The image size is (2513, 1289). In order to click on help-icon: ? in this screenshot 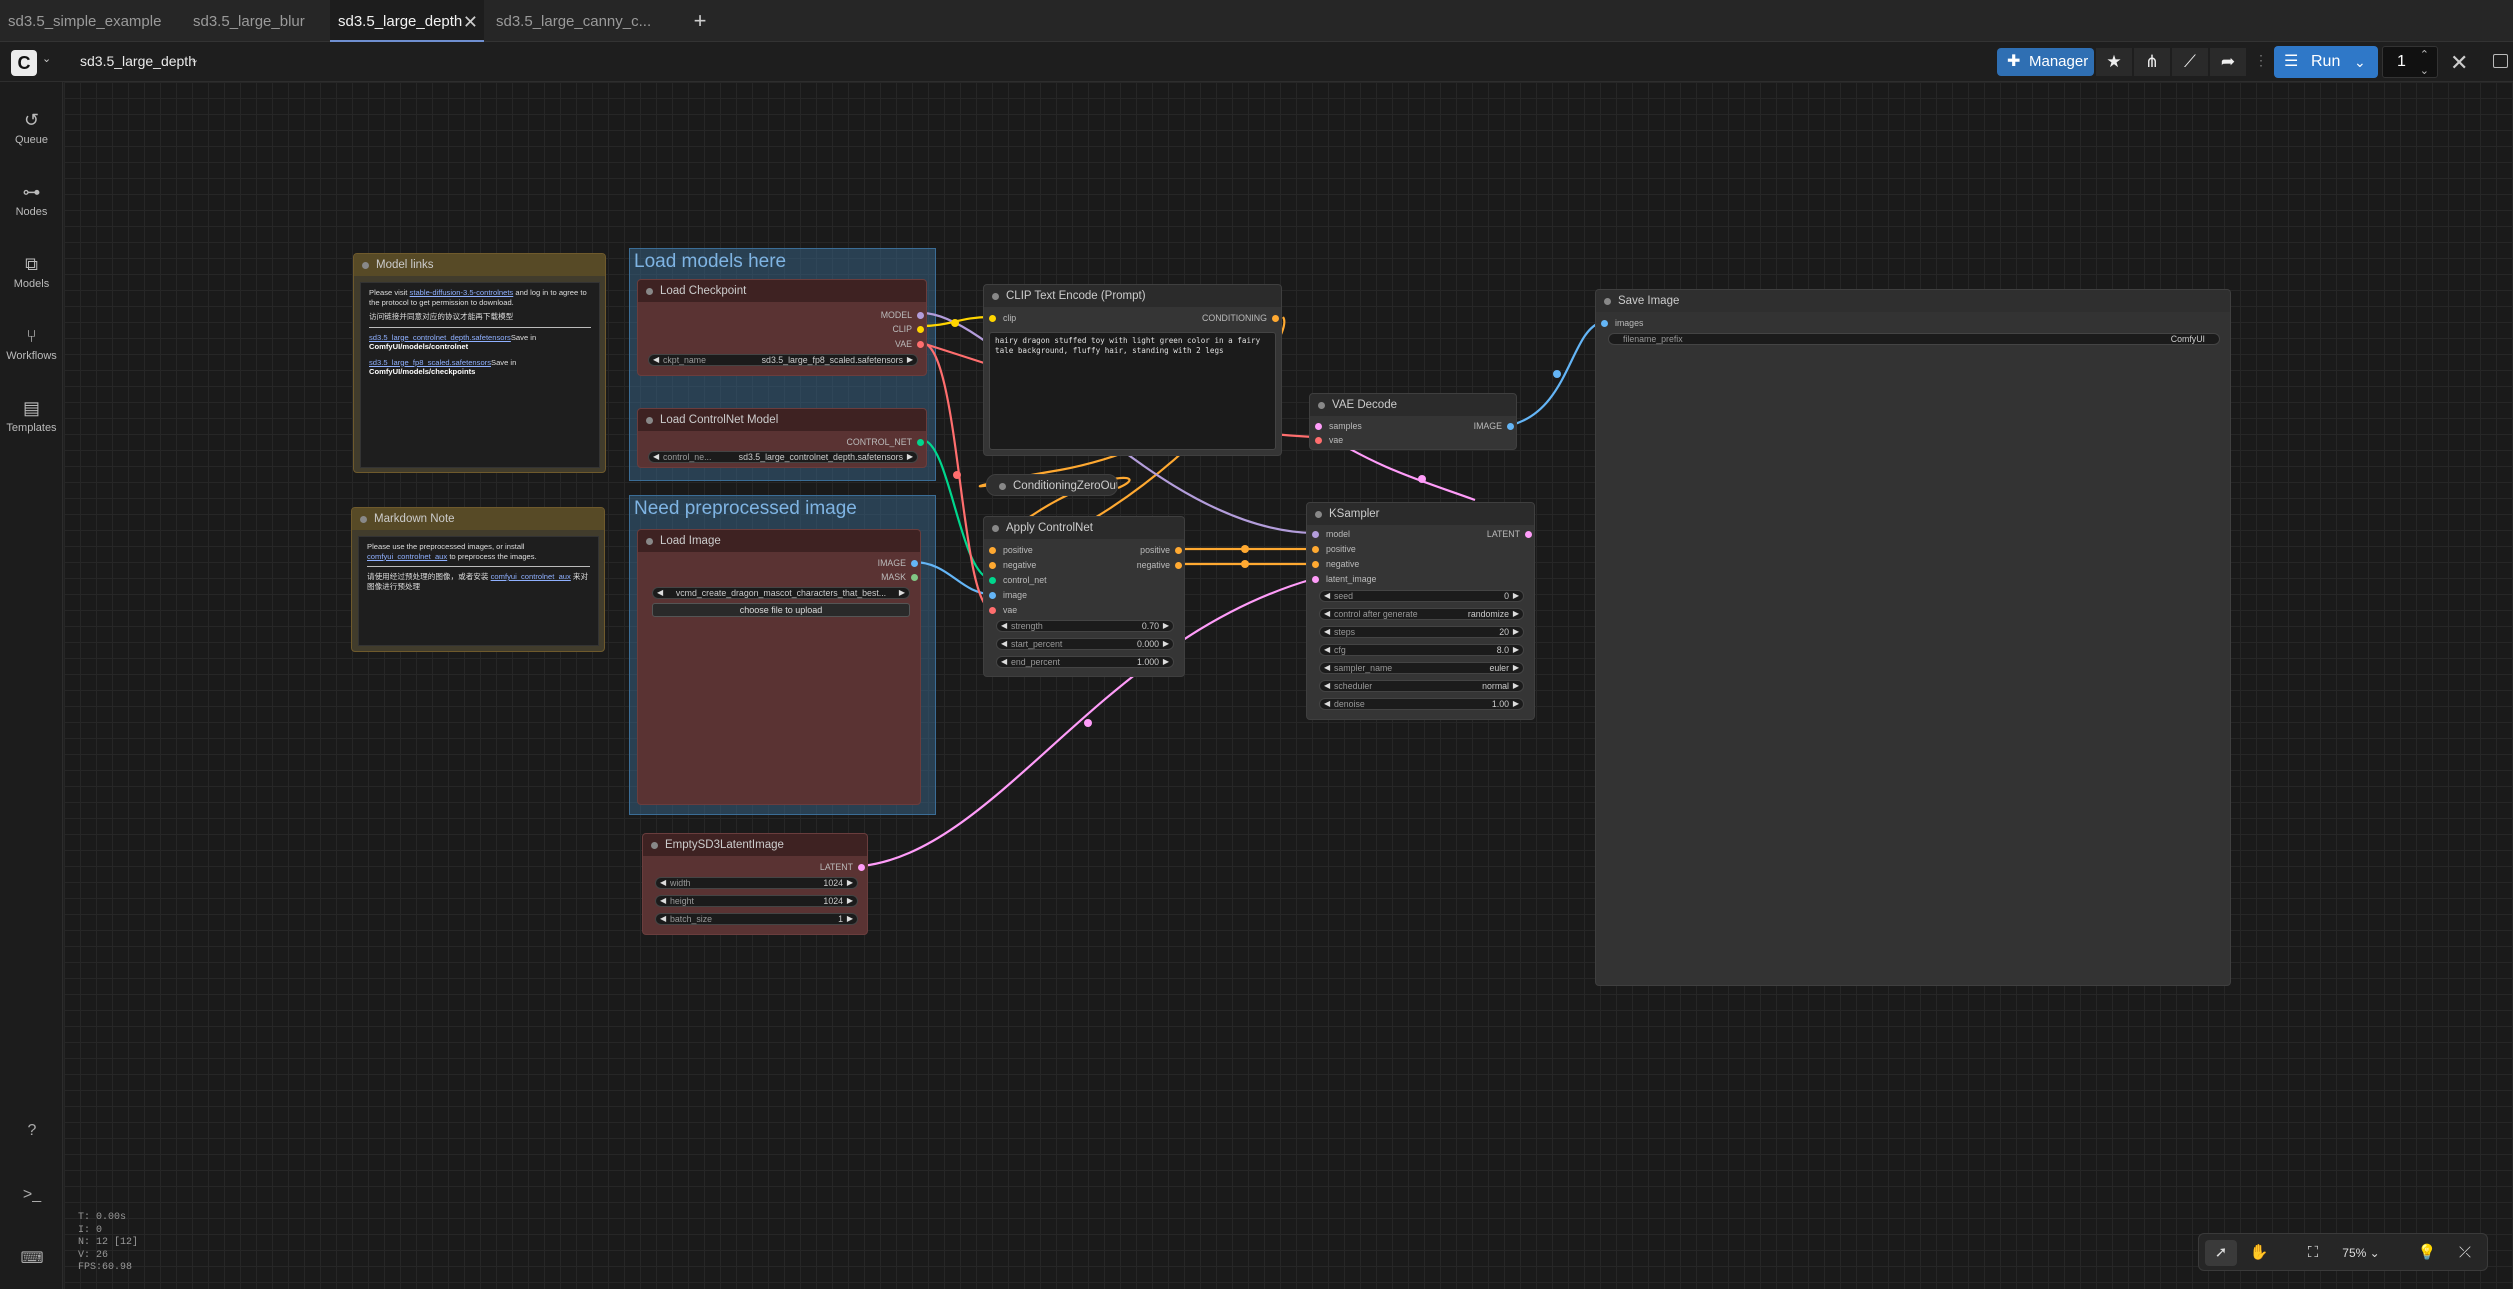, I will do `click(32, 1131)`.